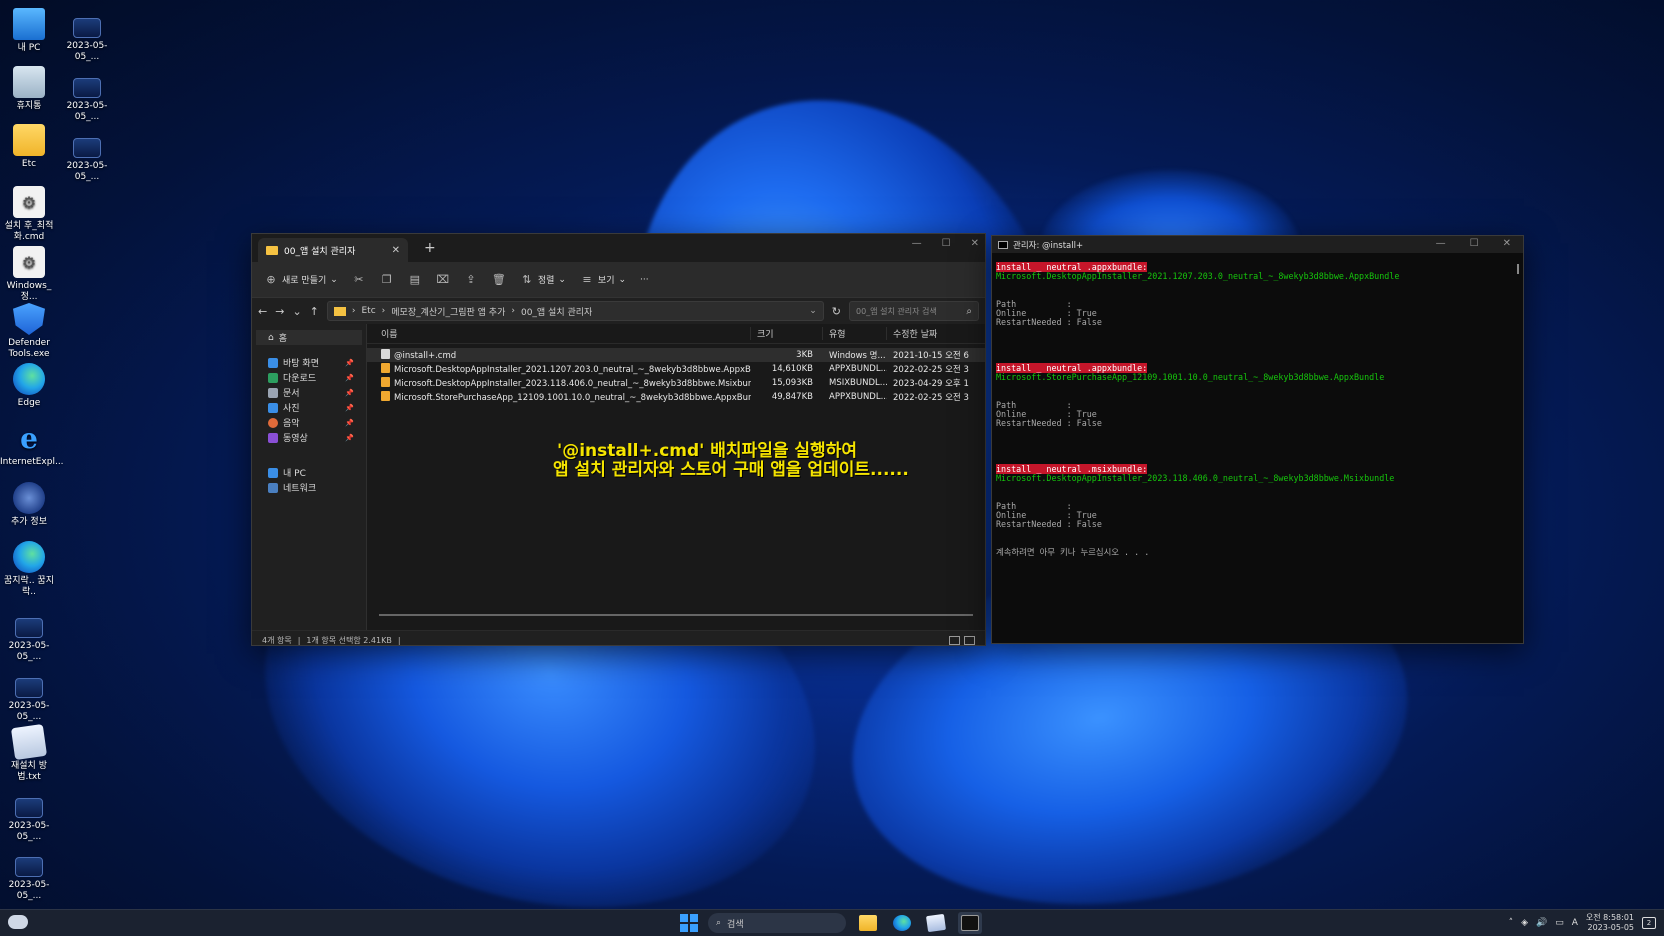  I want to click on column-header-date: 수정한 날짜, so click(928, 333).